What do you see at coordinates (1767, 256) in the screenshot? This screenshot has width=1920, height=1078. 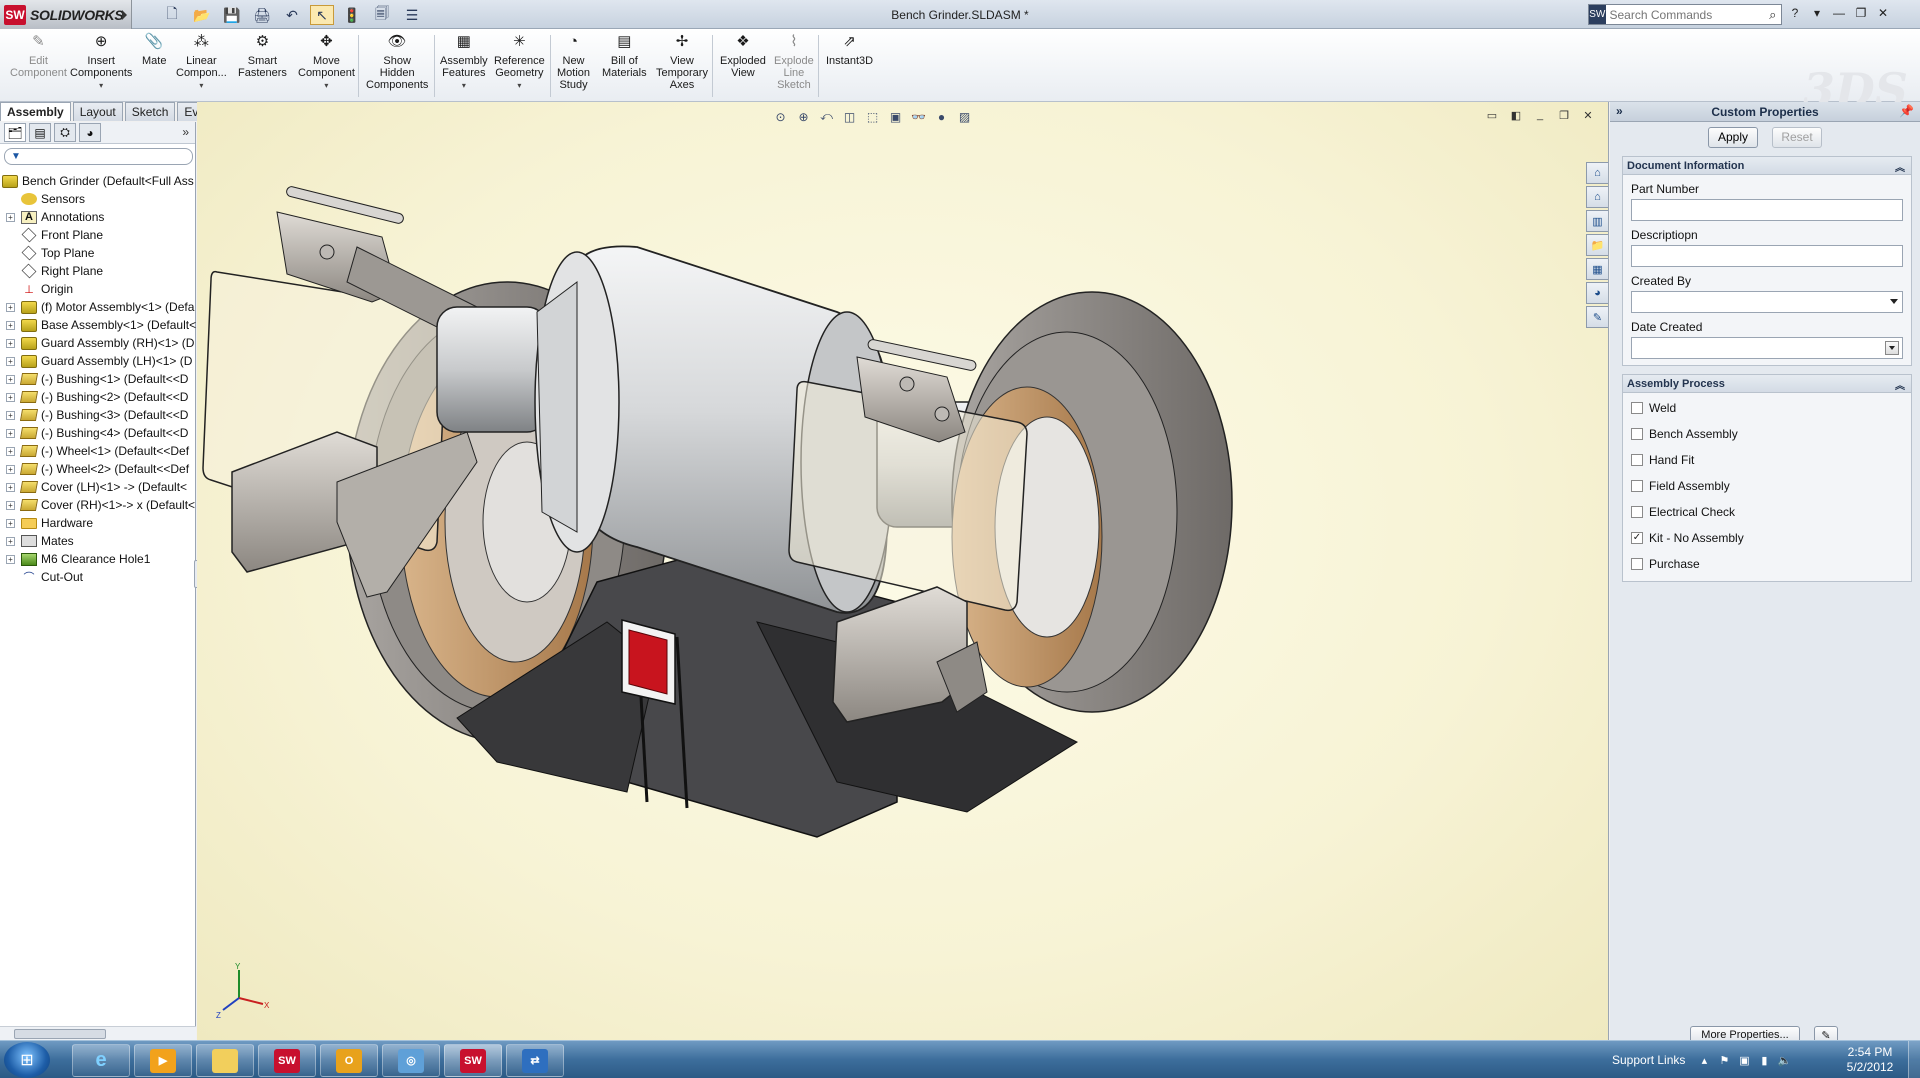 I see `description-field` at bounding box center [1767, 256].